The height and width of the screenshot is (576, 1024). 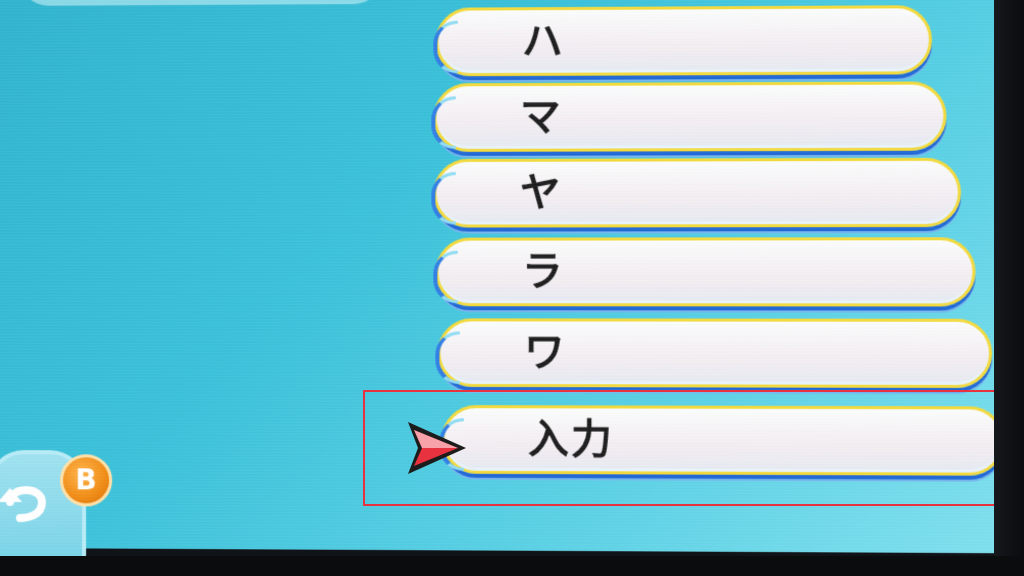 I want to click on menu-item-wa: ワ, so click(x=715, y=353).